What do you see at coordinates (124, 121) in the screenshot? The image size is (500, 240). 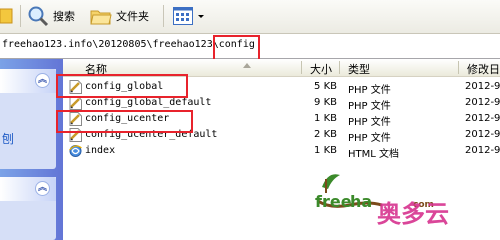 I see `highlight-box-config-ucenter` at bounding box center [124, 121].